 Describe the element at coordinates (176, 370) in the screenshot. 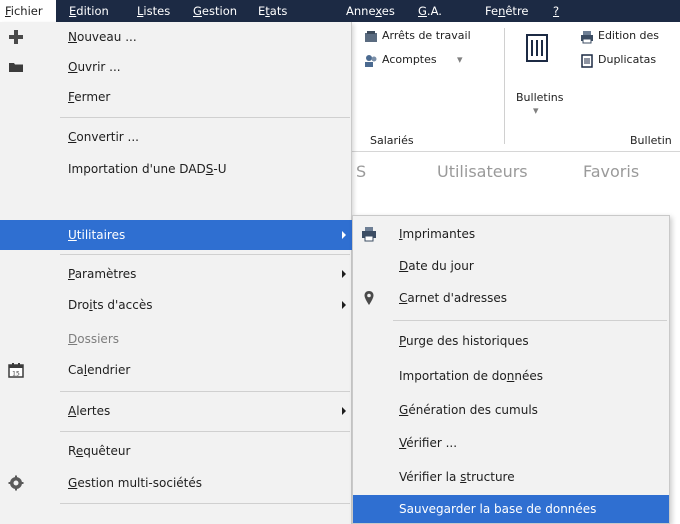

I see `menu-item-calendrier: 15 Calendrier` at that location.